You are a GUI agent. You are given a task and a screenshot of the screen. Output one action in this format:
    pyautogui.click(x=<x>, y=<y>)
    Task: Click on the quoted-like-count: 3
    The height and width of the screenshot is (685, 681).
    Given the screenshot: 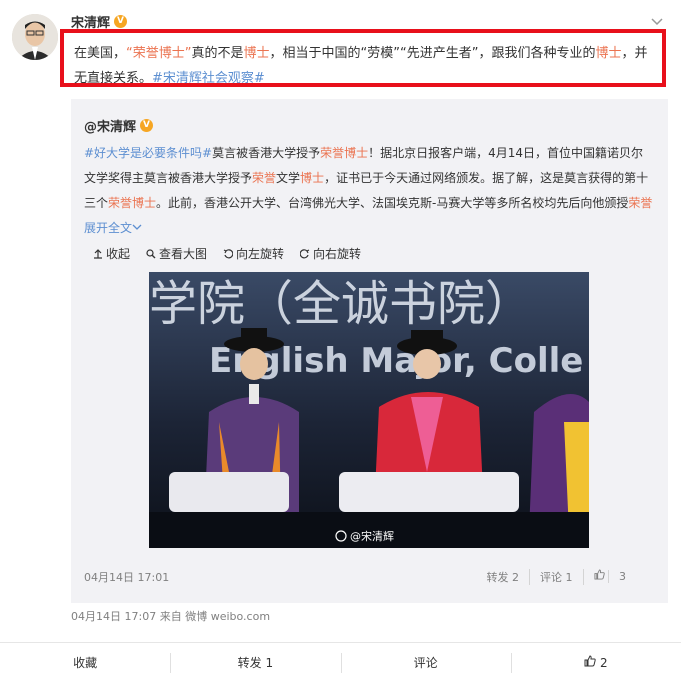 What is the action you would take?
    pyautogui.click(x=622, y=576)
    